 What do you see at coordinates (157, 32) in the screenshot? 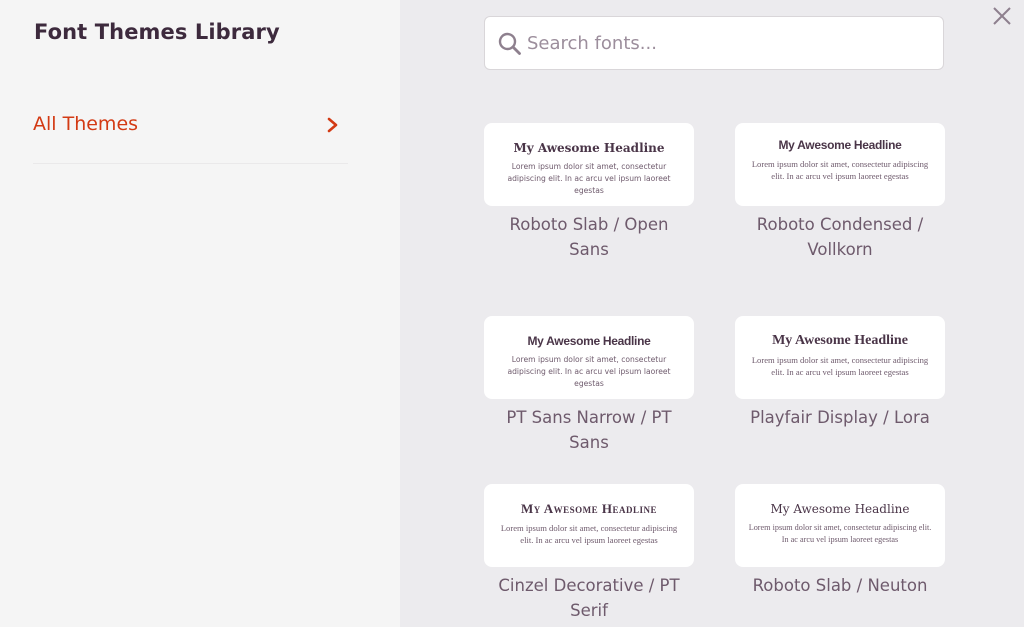
I see `sidebar-title: Font Themes Library` at bounding box center [157, 32].